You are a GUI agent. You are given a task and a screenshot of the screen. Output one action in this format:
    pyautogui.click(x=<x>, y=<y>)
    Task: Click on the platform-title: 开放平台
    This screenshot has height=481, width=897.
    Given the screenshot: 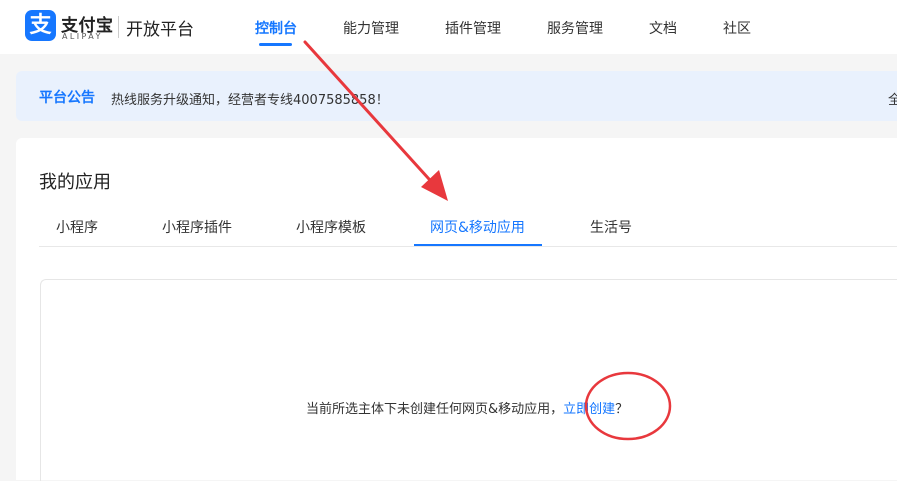 What is the action you would take?
    pyautogui.click(x=160, y=27)
    